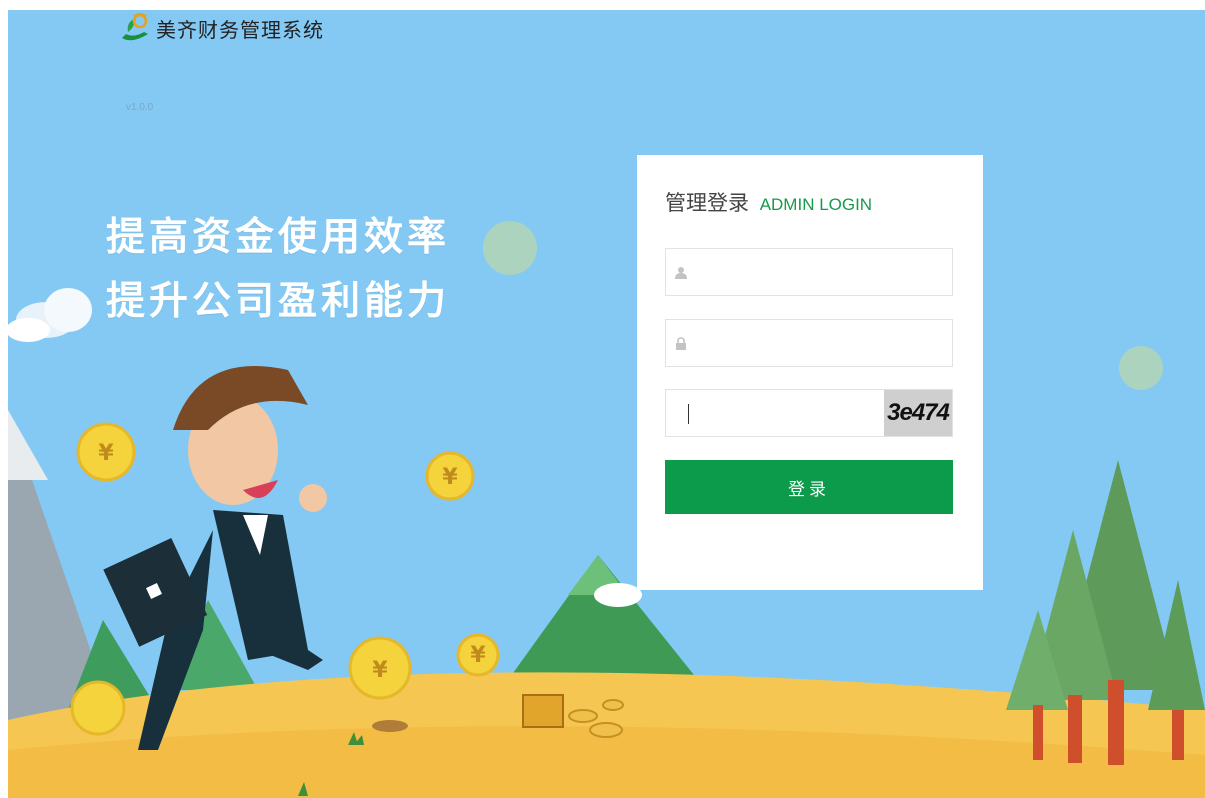 This screenshot has height=798, width=1205. Describe the element at coordinates (776, 414) in the screenshot. I see `captcha-input` at that location.